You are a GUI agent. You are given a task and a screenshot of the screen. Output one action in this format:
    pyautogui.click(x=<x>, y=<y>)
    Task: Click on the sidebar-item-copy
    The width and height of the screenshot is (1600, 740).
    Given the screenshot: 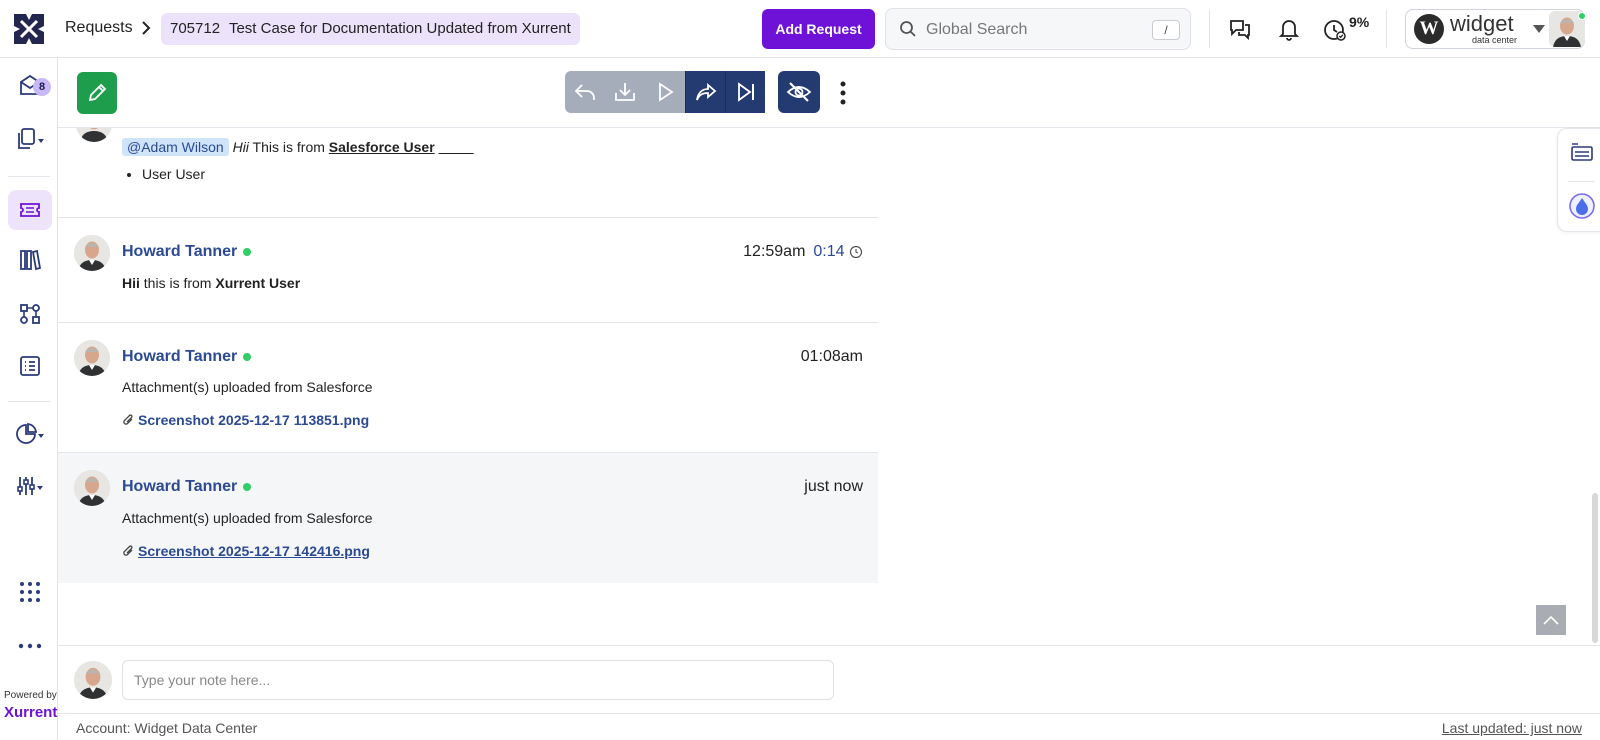 What is the action you would take?
    pyautogui.click(x=30, y=139)
    